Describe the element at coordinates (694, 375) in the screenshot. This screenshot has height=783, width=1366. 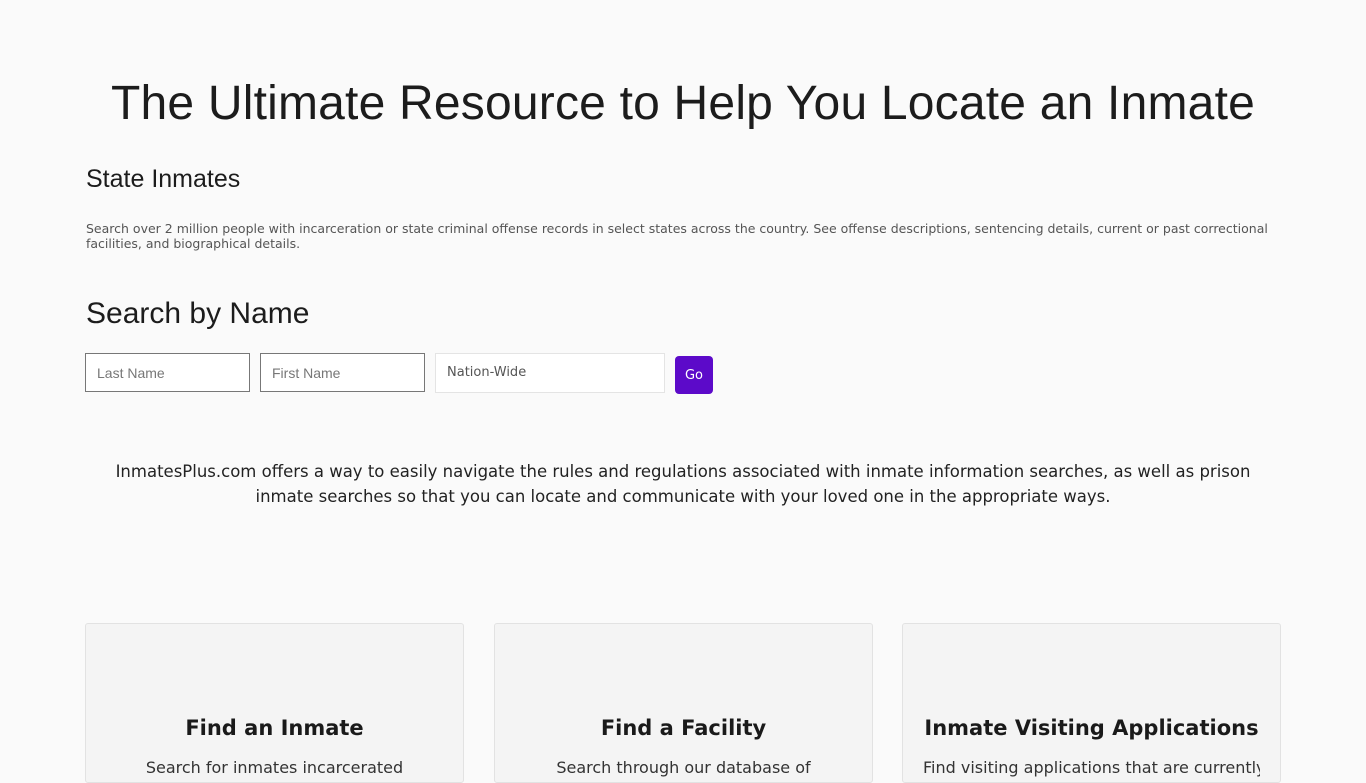
I see `go-button: Go` at that location.